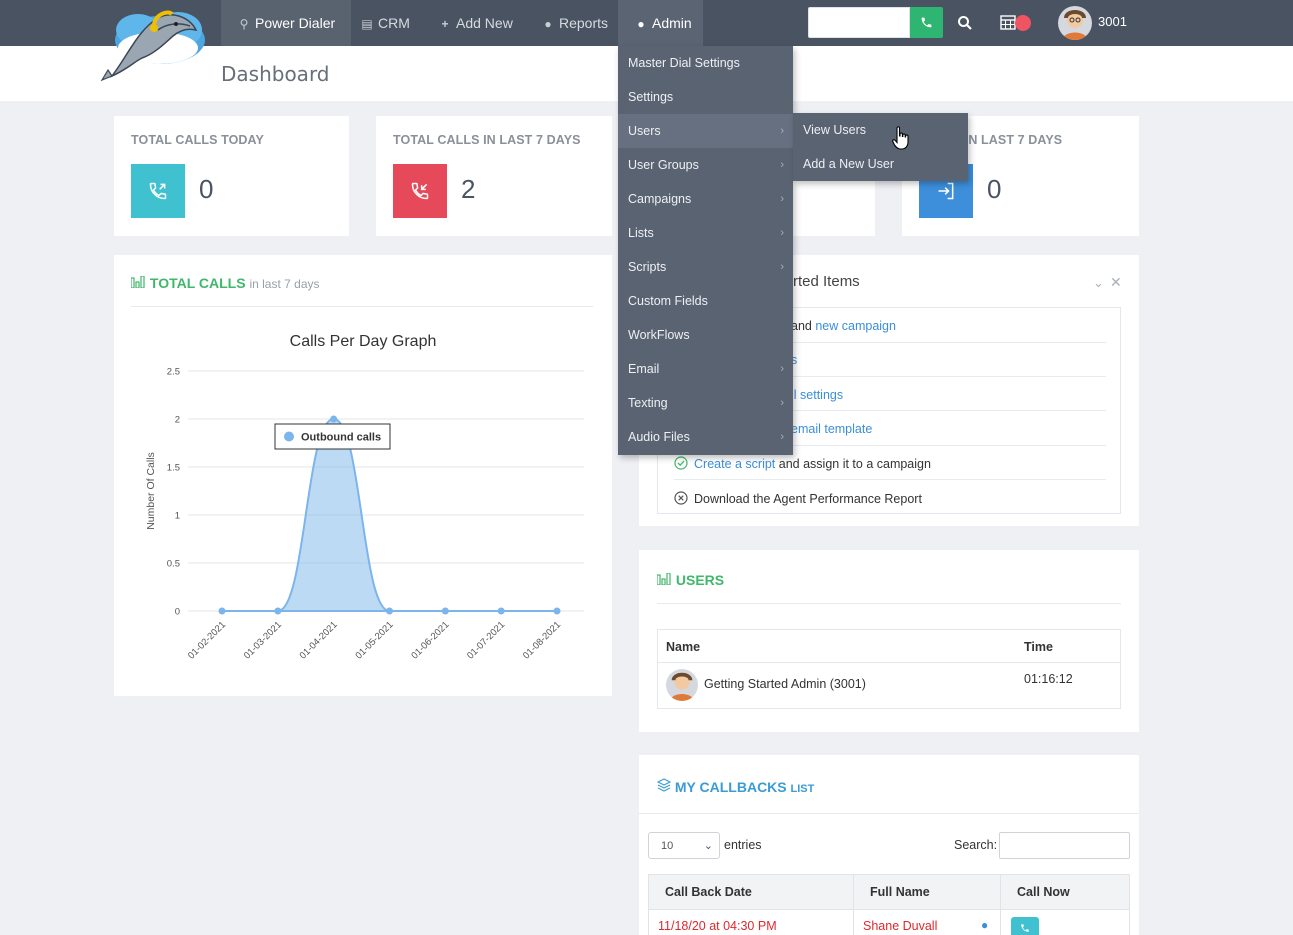 The image size is (1293, 935). I want to click on menu-item-texting: Texting ›, so click(705, 403).